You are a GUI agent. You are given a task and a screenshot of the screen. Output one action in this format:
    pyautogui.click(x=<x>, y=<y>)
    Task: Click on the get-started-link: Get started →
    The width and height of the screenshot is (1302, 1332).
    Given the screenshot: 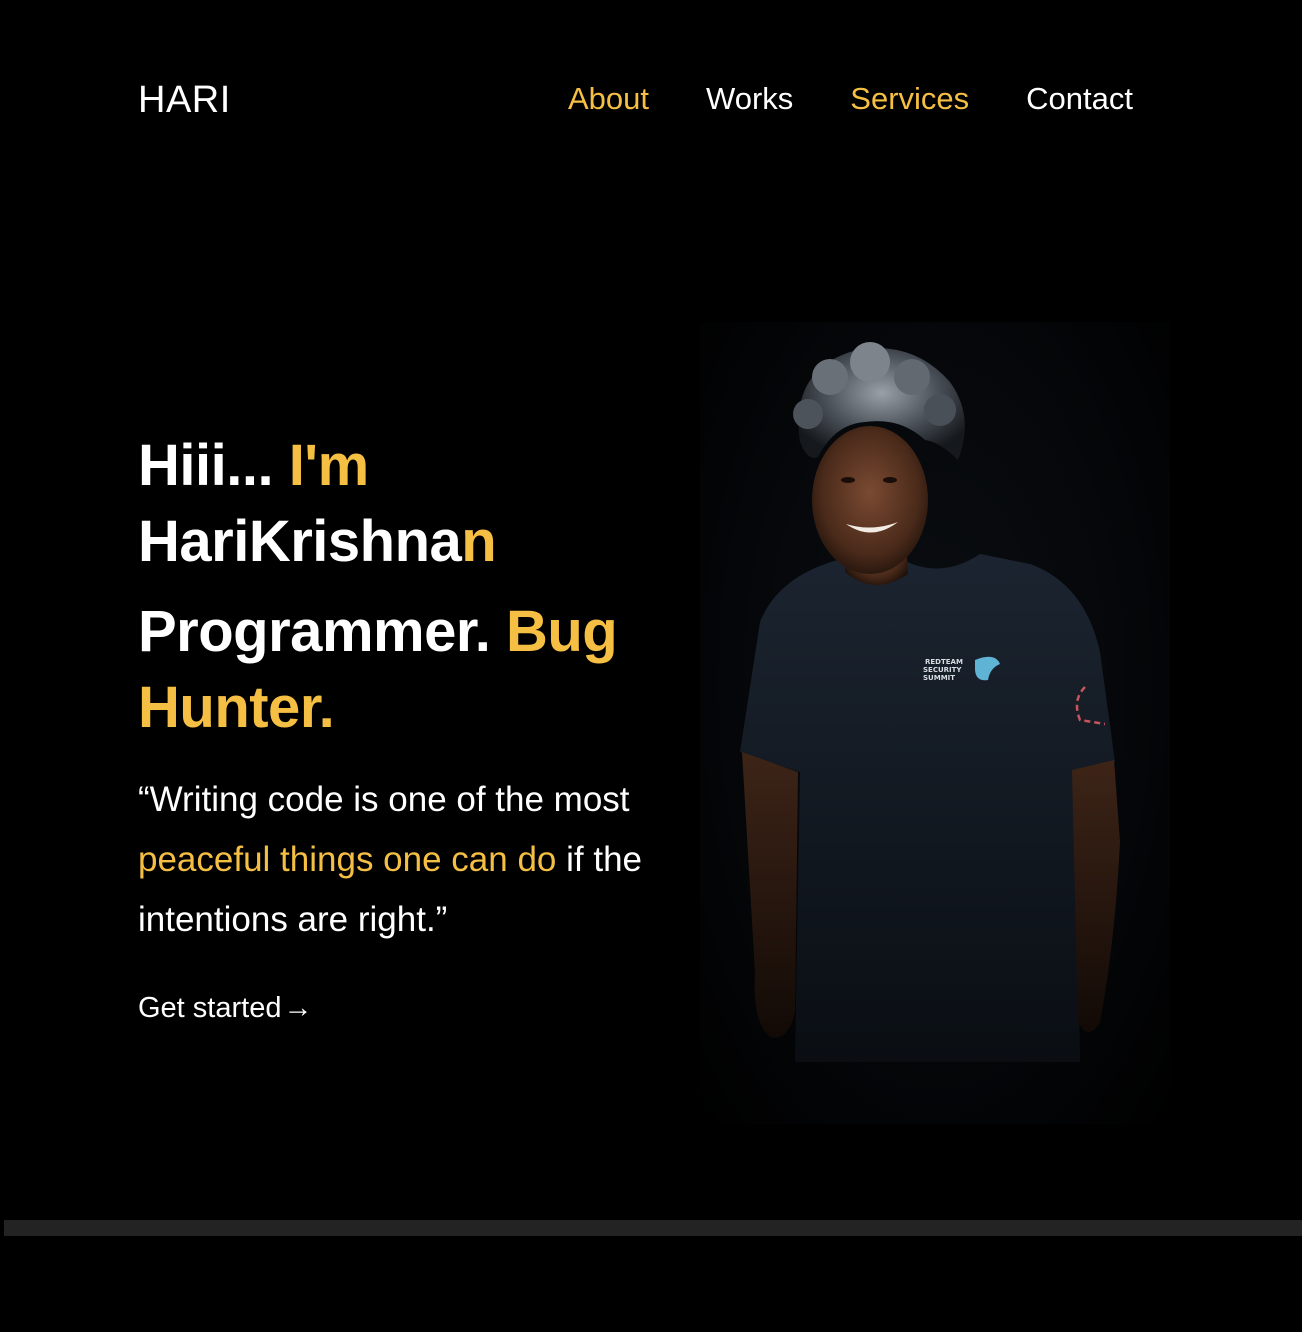 What is the action you would take?
    pyautogui.click(x=225, y=1008)
    